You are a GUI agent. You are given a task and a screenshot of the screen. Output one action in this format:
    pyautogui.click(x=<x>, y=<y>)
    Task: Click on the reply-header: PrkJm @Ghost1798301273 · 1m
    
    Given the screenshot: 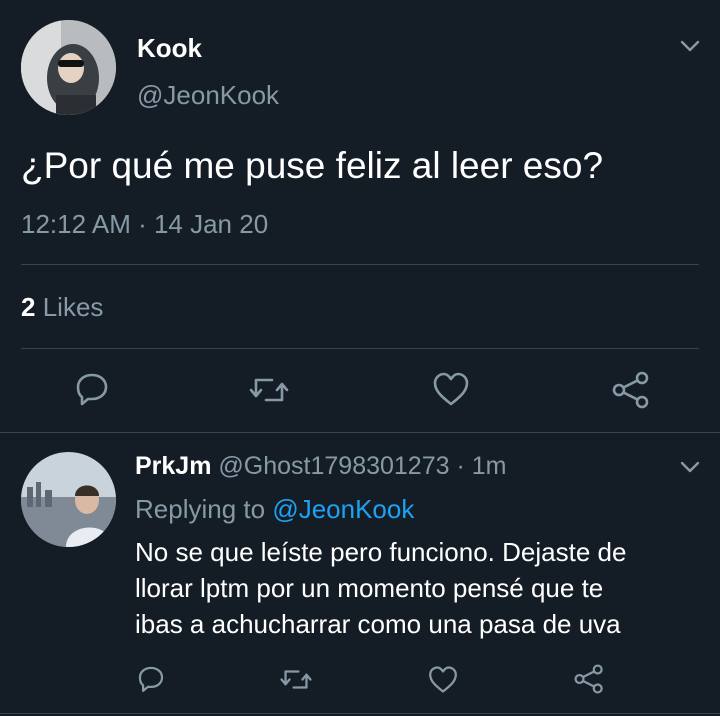 What is the action you would take?
    pyautogui.click(x=320, y=466)
    